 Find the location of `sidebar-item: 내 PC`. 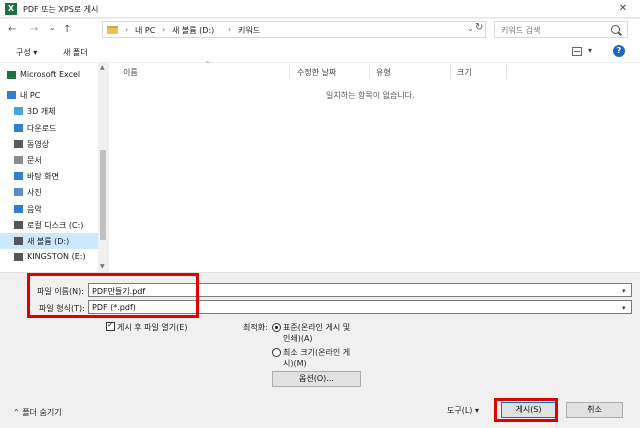

sidebar-item: 내 PC is located at coordinates (49, 95).